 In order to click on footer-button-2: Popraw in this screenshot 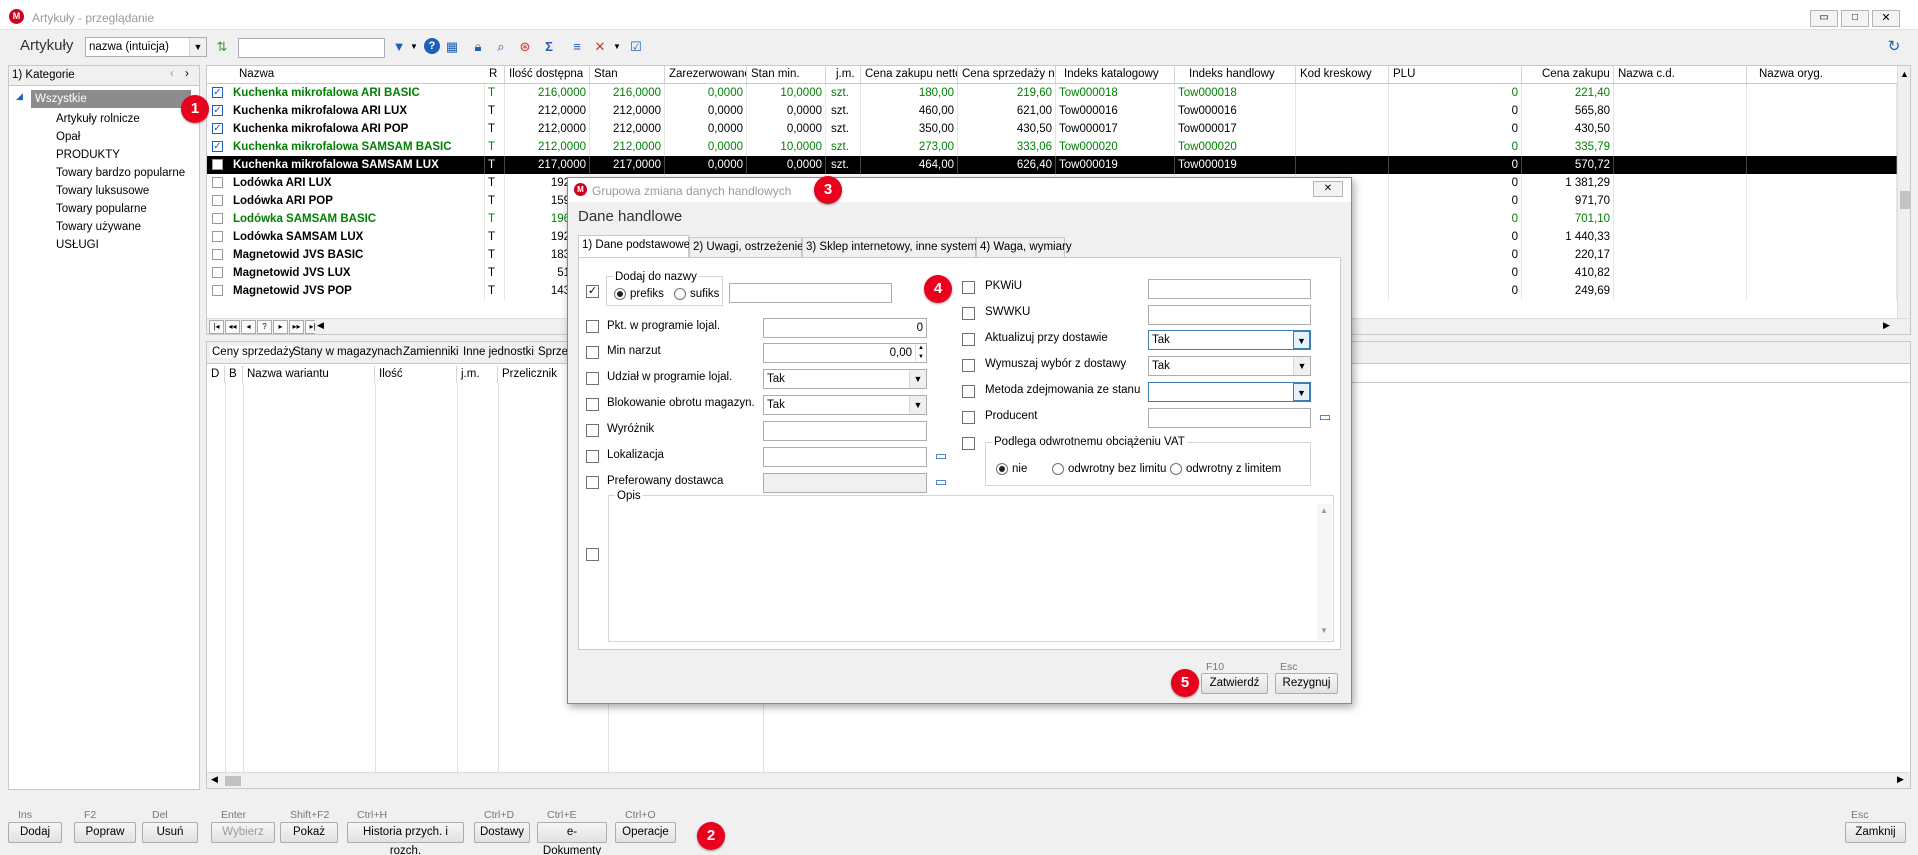, I will do `click(105, 832)`.